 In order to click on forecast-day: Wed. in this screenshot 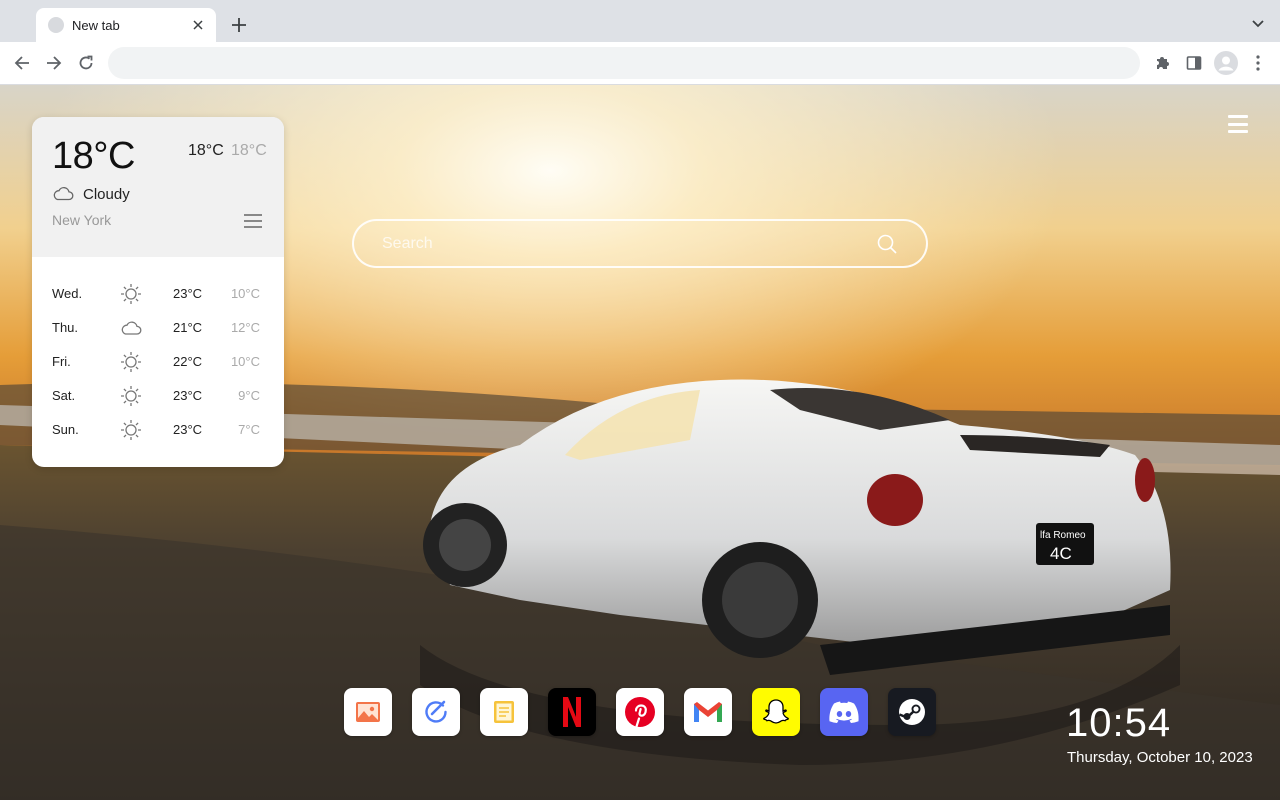, I will do `click(67, 293)`.